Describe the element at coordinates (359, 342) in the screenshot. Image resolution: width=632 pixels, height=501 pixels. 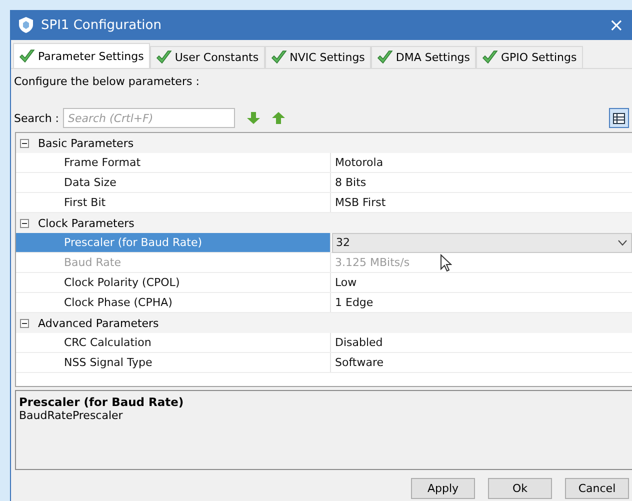
I see `parameter-value: Disabled` at that location.